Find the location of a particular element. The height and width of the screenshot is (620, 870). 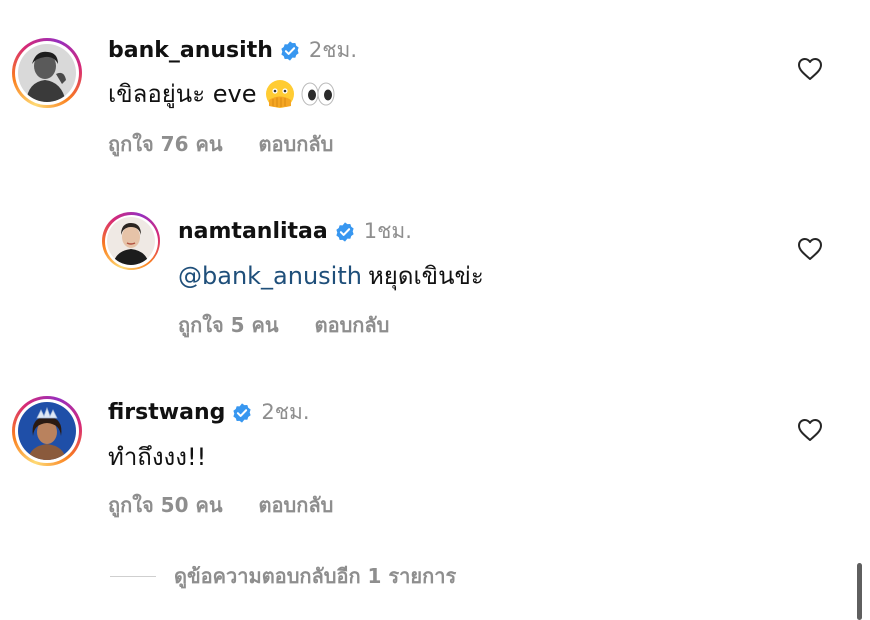

like-count: ถูกใจ 76 คน is located at coordinates (165, 144).